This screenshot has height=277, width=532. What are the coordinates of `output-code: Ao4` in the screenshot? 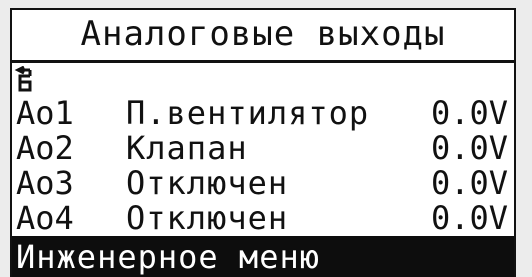 It's located at (45, 218).